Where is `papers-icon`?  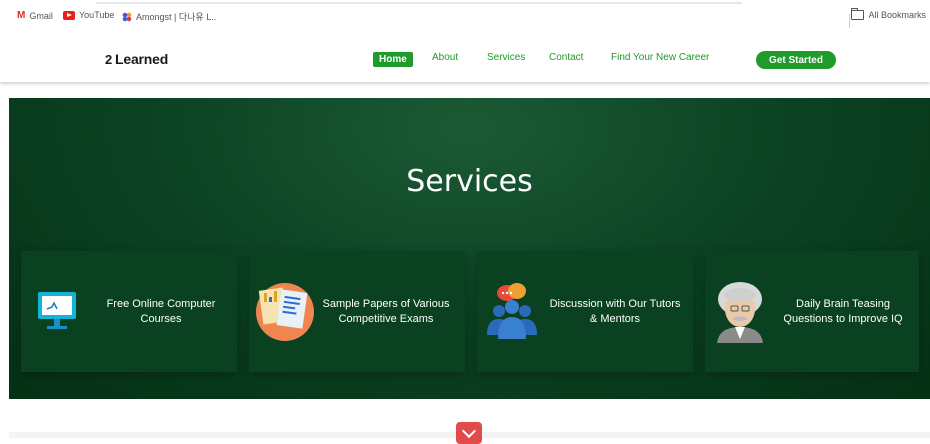
papers-icon is located at coordinates (285, 312).